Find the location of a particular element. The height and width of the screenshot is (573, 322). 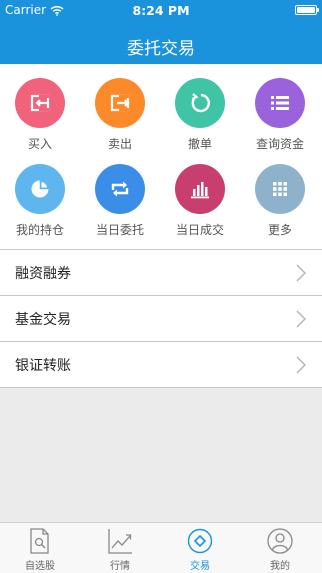

grid-more-icon is located at coordinates (280, 189).